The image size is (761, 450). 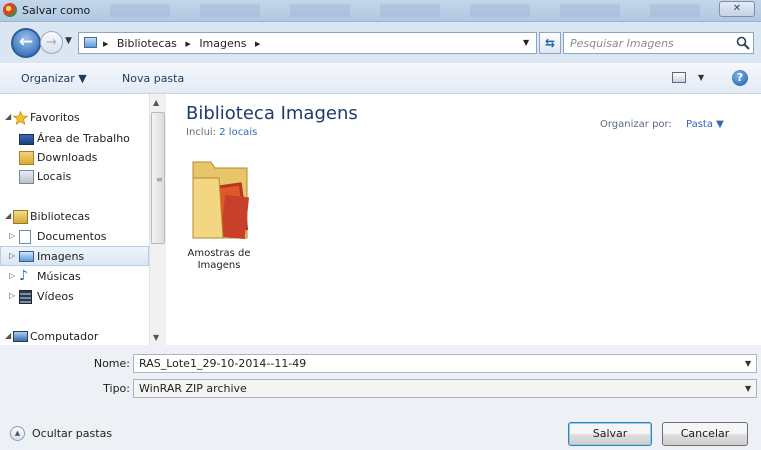 I want to click on window-title: Salvar como, so click(x=56, y=10).